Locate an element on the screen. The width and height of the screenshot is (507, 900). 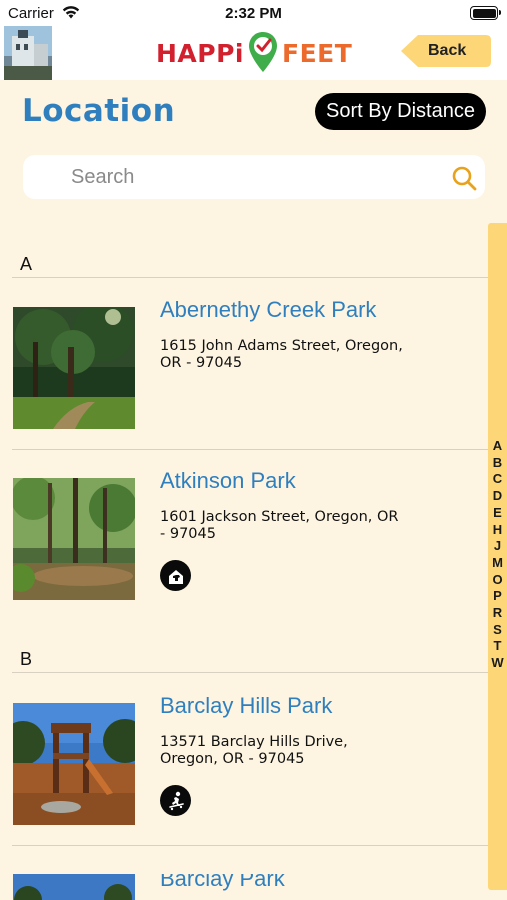
app-header: HAPPi FEET Back is located at coordinates (253, 53).